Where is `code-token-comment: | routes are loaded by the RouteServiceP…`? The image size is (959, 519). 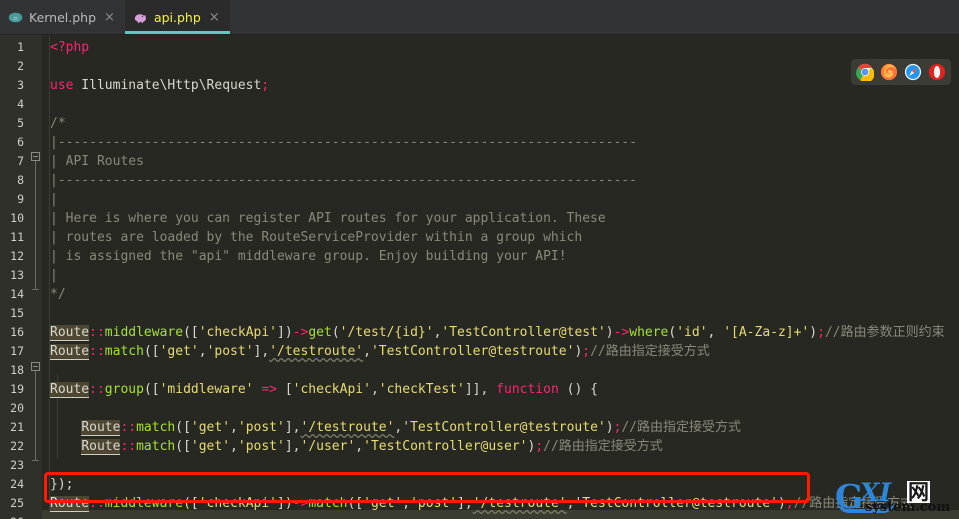
code-token-comment: | routes are loaded by the RouteServiceP… is located at coordinates (316, 237).